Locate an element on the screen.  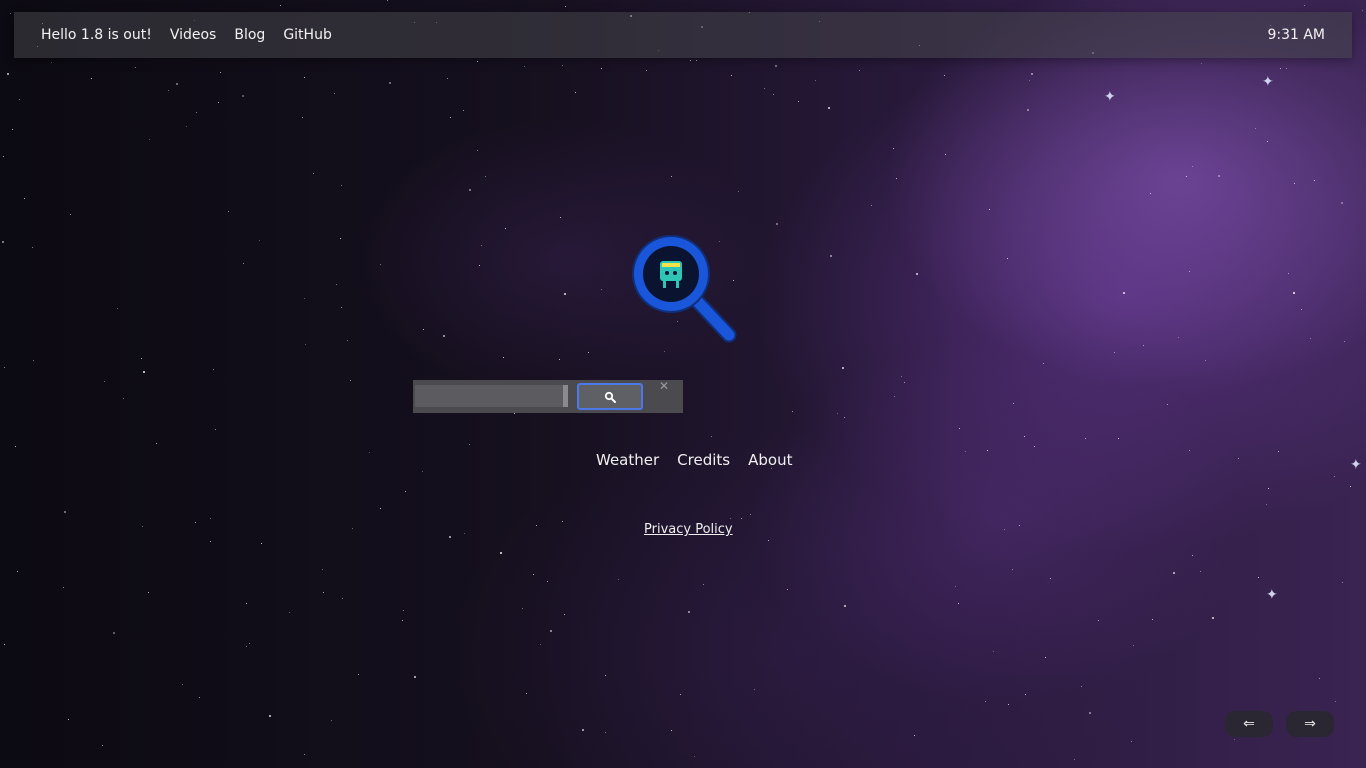
nav-videos-link: Videos is located at coordinates (193, 35).